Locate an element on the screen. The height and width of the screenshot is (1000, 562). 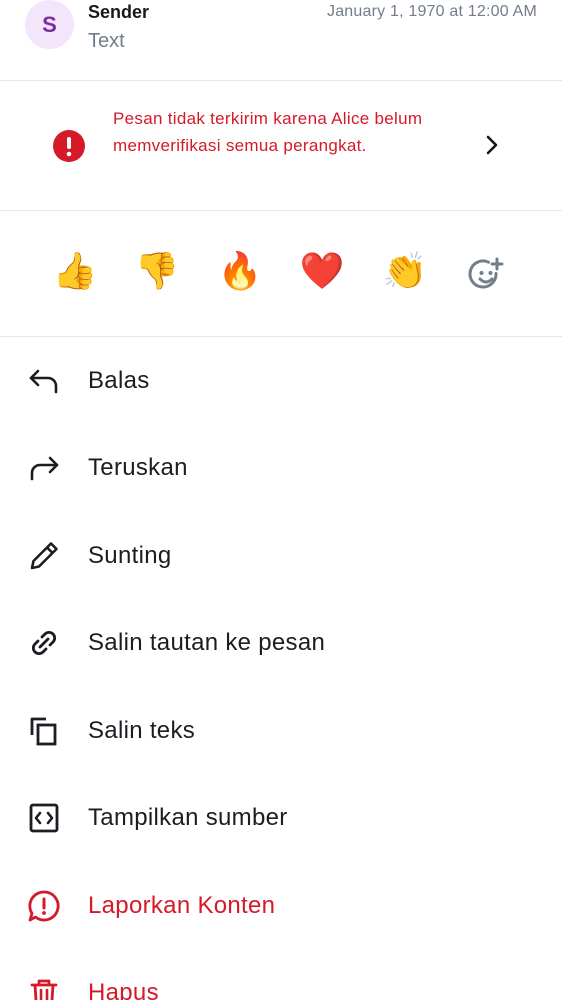
reaction-bar: 👍 👎 🔥 ❤️ 👏 is located at coordinates (281, 273).